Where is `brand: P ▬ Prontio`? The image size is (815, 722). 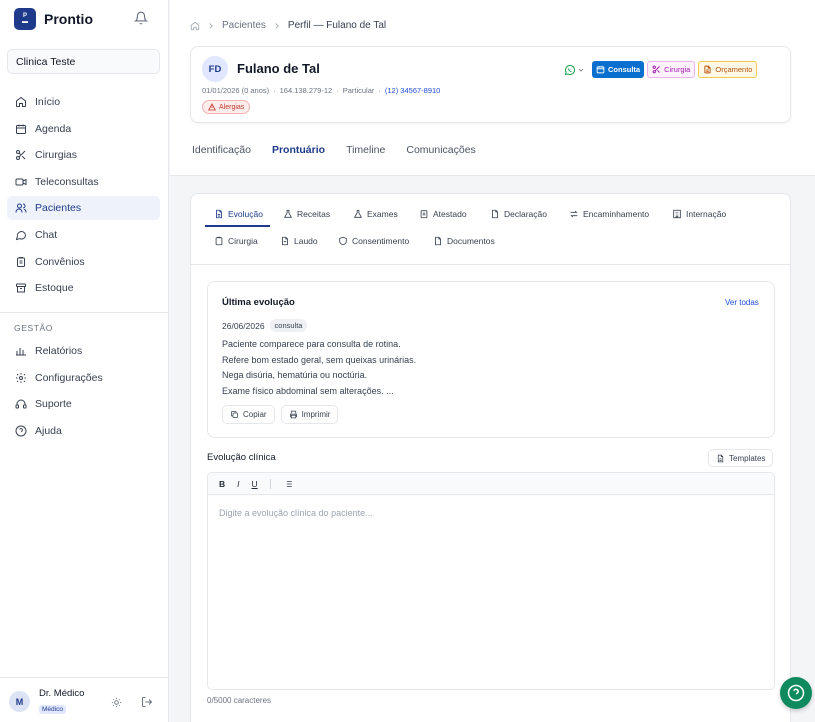 brand: P ▬ Prontio is located at coordinates (53, 19).